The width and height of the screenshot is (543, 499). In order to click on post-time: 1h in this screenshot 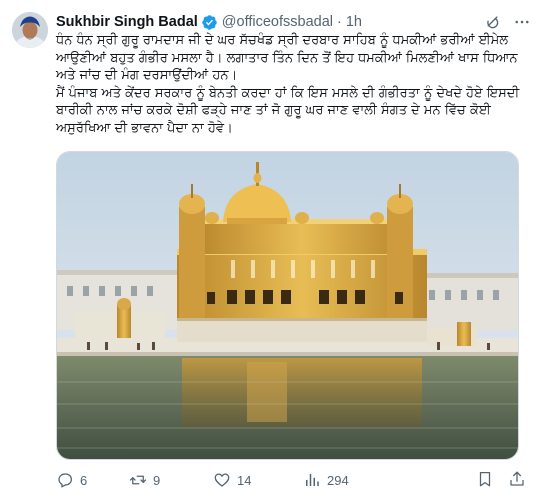, I will do `click(354, 22)`.